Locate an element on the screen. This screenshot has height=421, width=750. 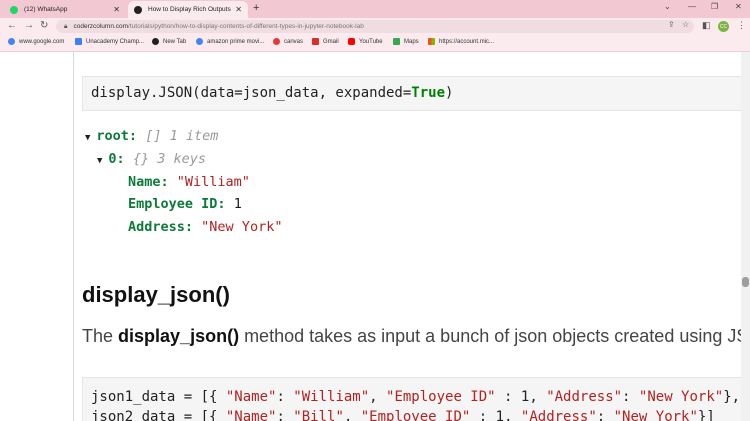
bookmark-item: Maps is located at coordinates (406, 41).